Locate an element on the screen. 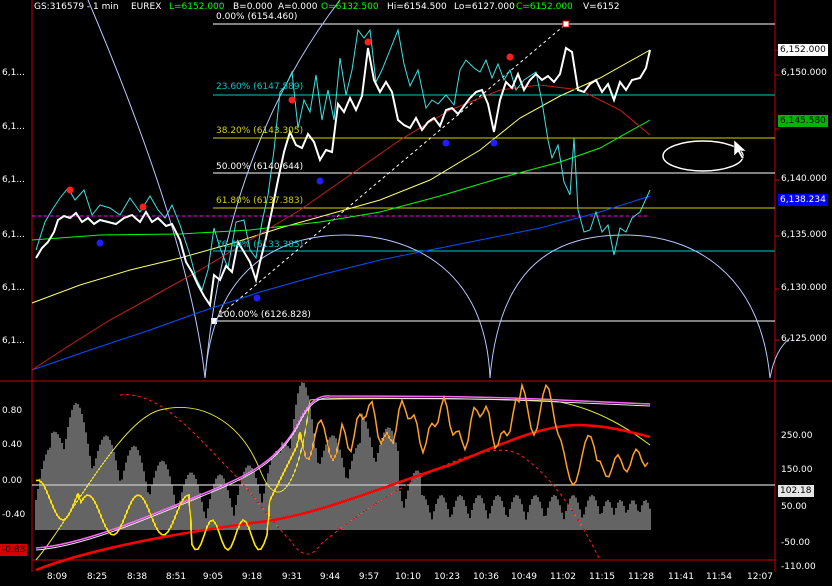  time-tick: 9:44 is located at coordinates (330, 577).